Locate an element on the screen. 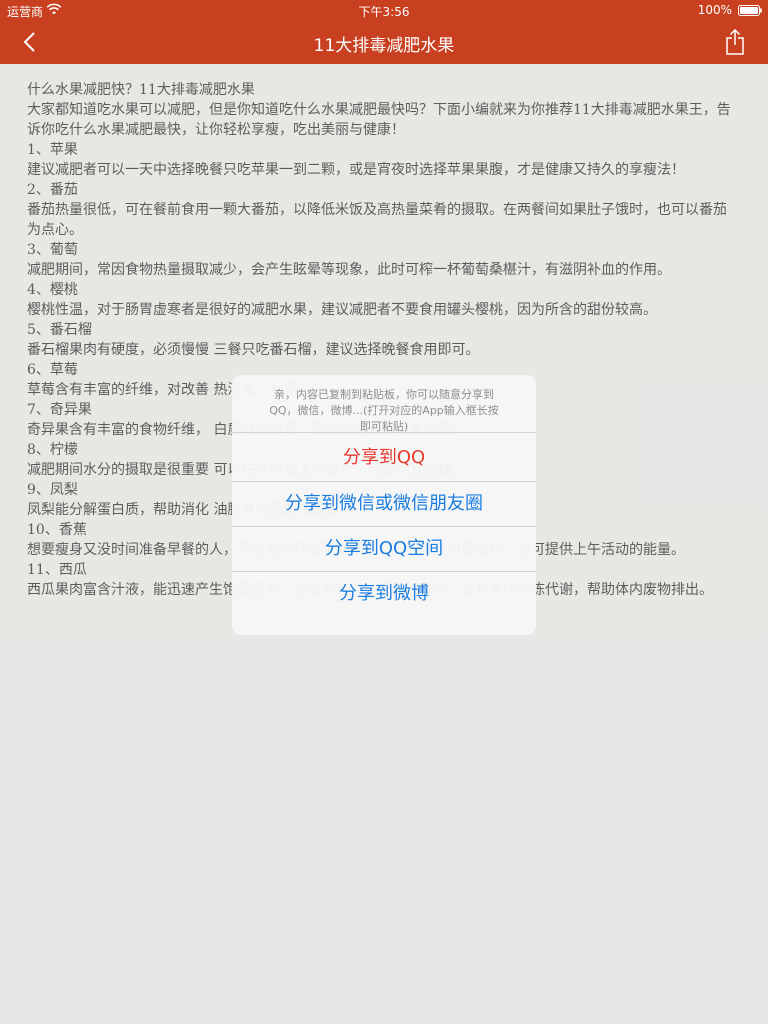 The image size is (768, 1024). battery-percent: 100% is located at coordinates (714, 10).